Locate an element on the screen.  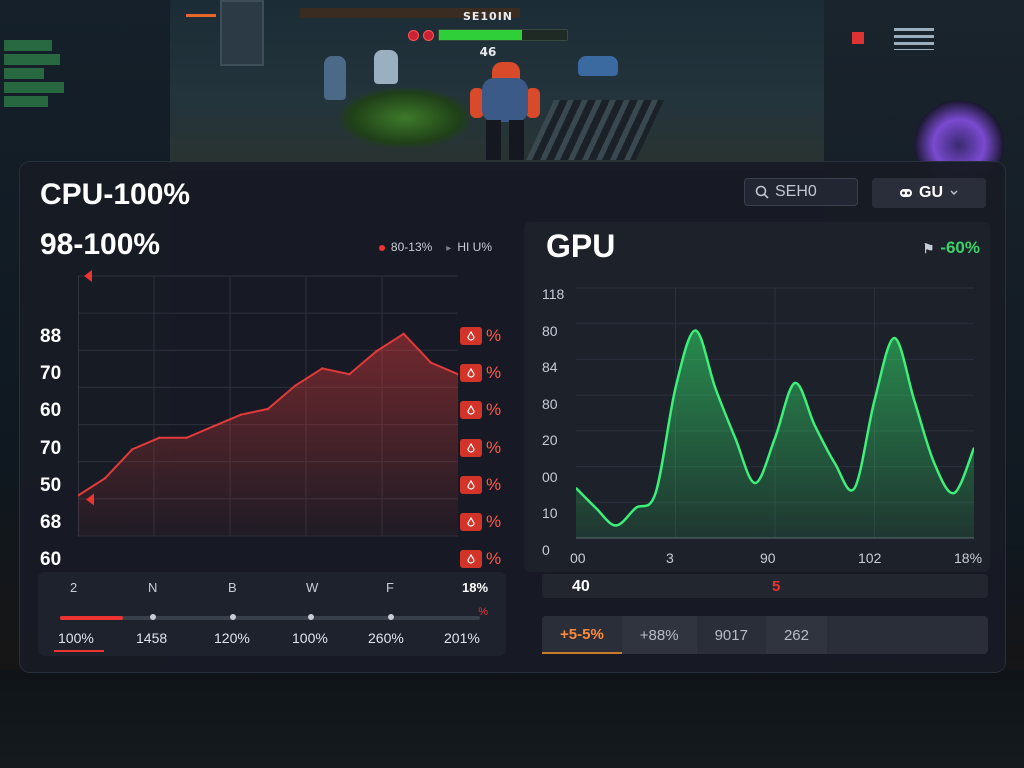
gpu-y-tick-label: 10 is located at coordinates (550, 513).